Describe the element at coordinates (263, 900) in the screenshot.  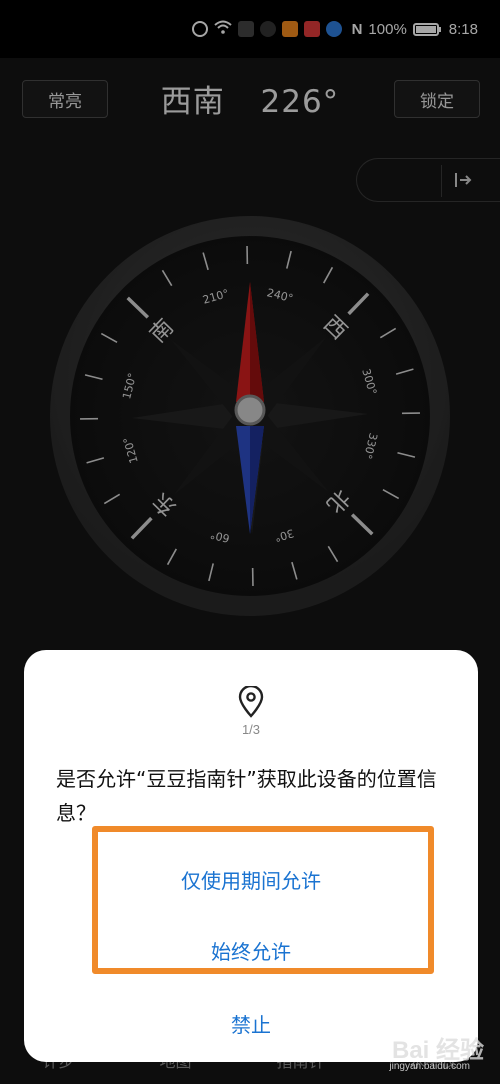
I see `highlight-box` at that location.